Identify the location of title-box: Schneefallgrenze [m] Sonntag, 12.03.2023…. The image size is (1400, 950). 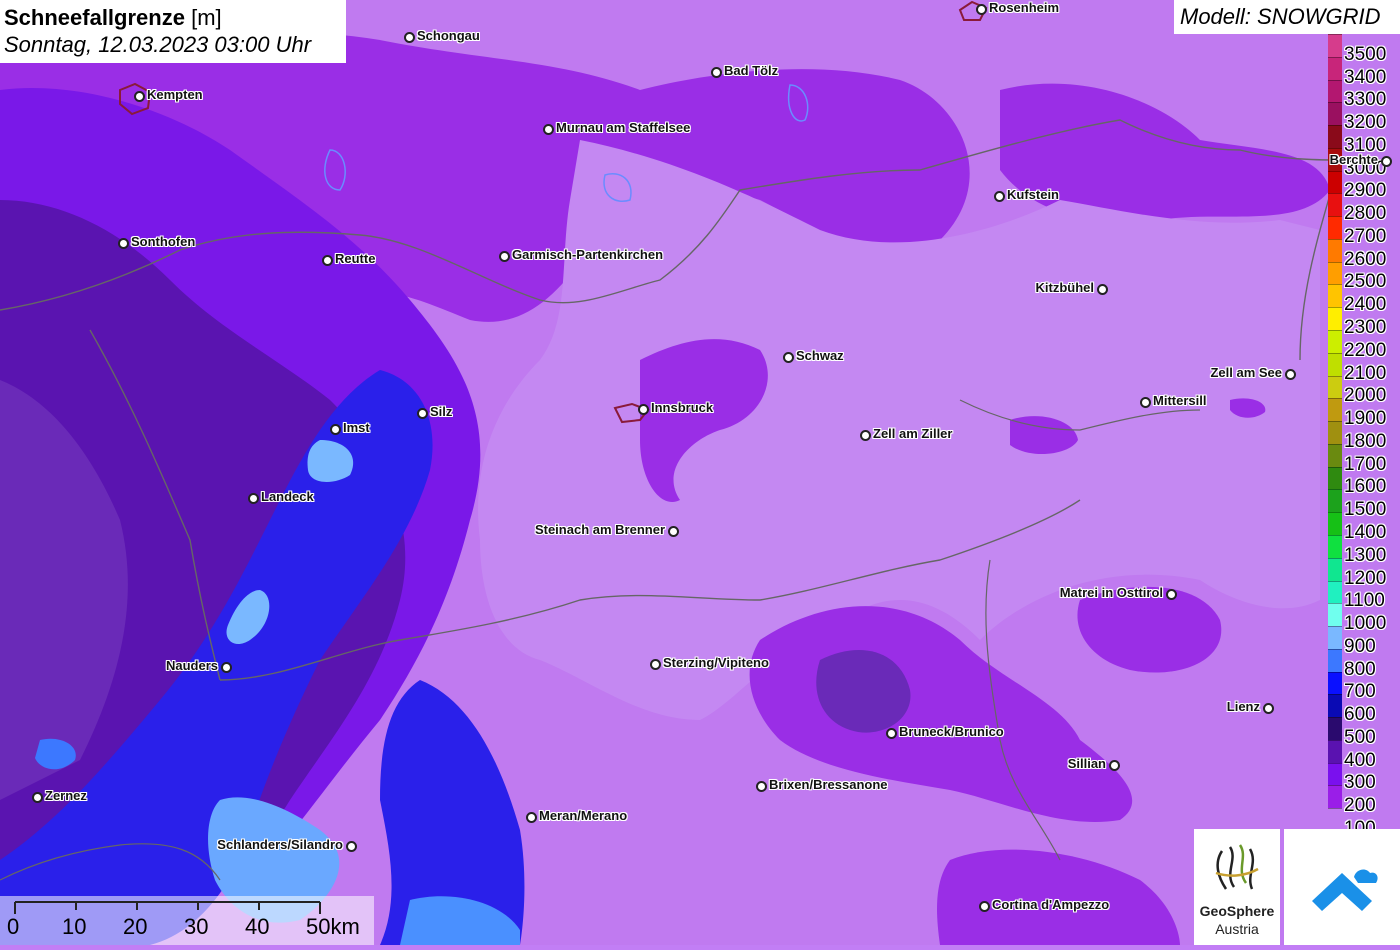
(173, 31).